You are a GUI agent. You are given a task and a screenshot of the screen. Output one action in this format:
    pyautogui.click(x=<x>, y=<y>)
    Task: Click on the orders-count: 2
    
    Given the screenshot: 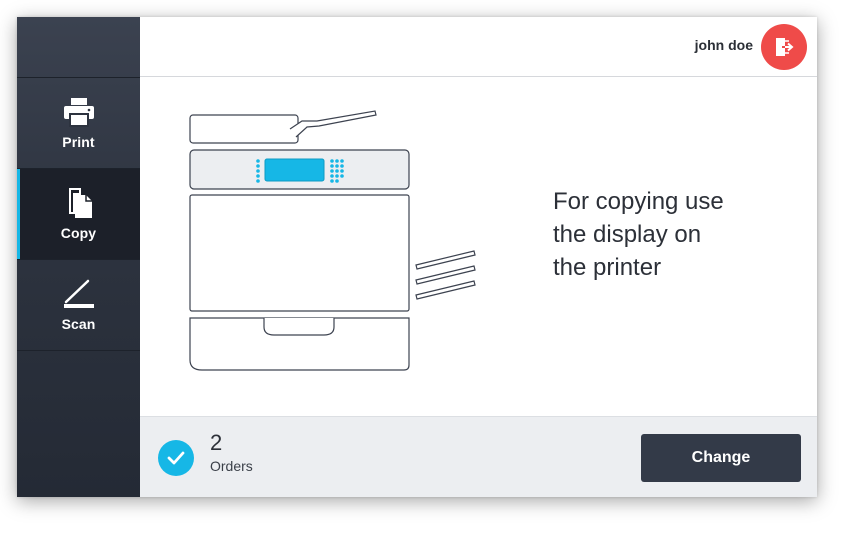 What is the action you would take?
    pyautogui.click(x=216, y=442)
    